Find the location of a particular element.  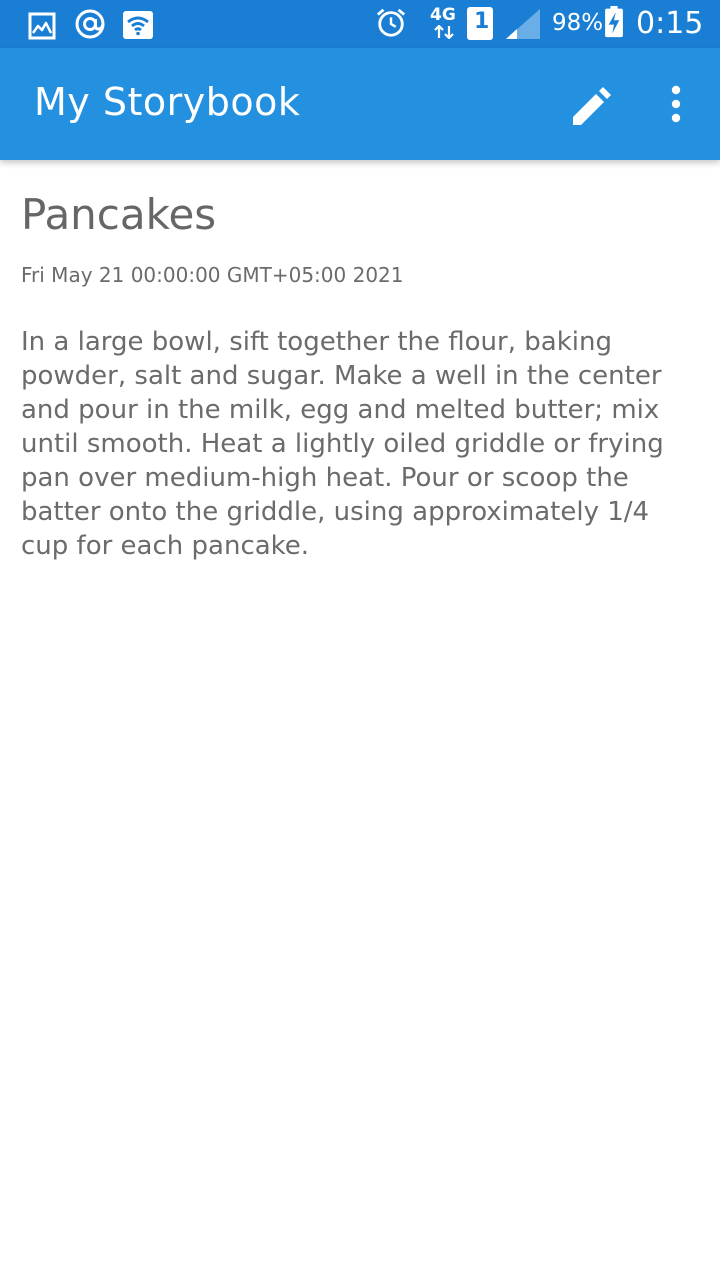

network-label: 4G is located at coordinates (443, 15).